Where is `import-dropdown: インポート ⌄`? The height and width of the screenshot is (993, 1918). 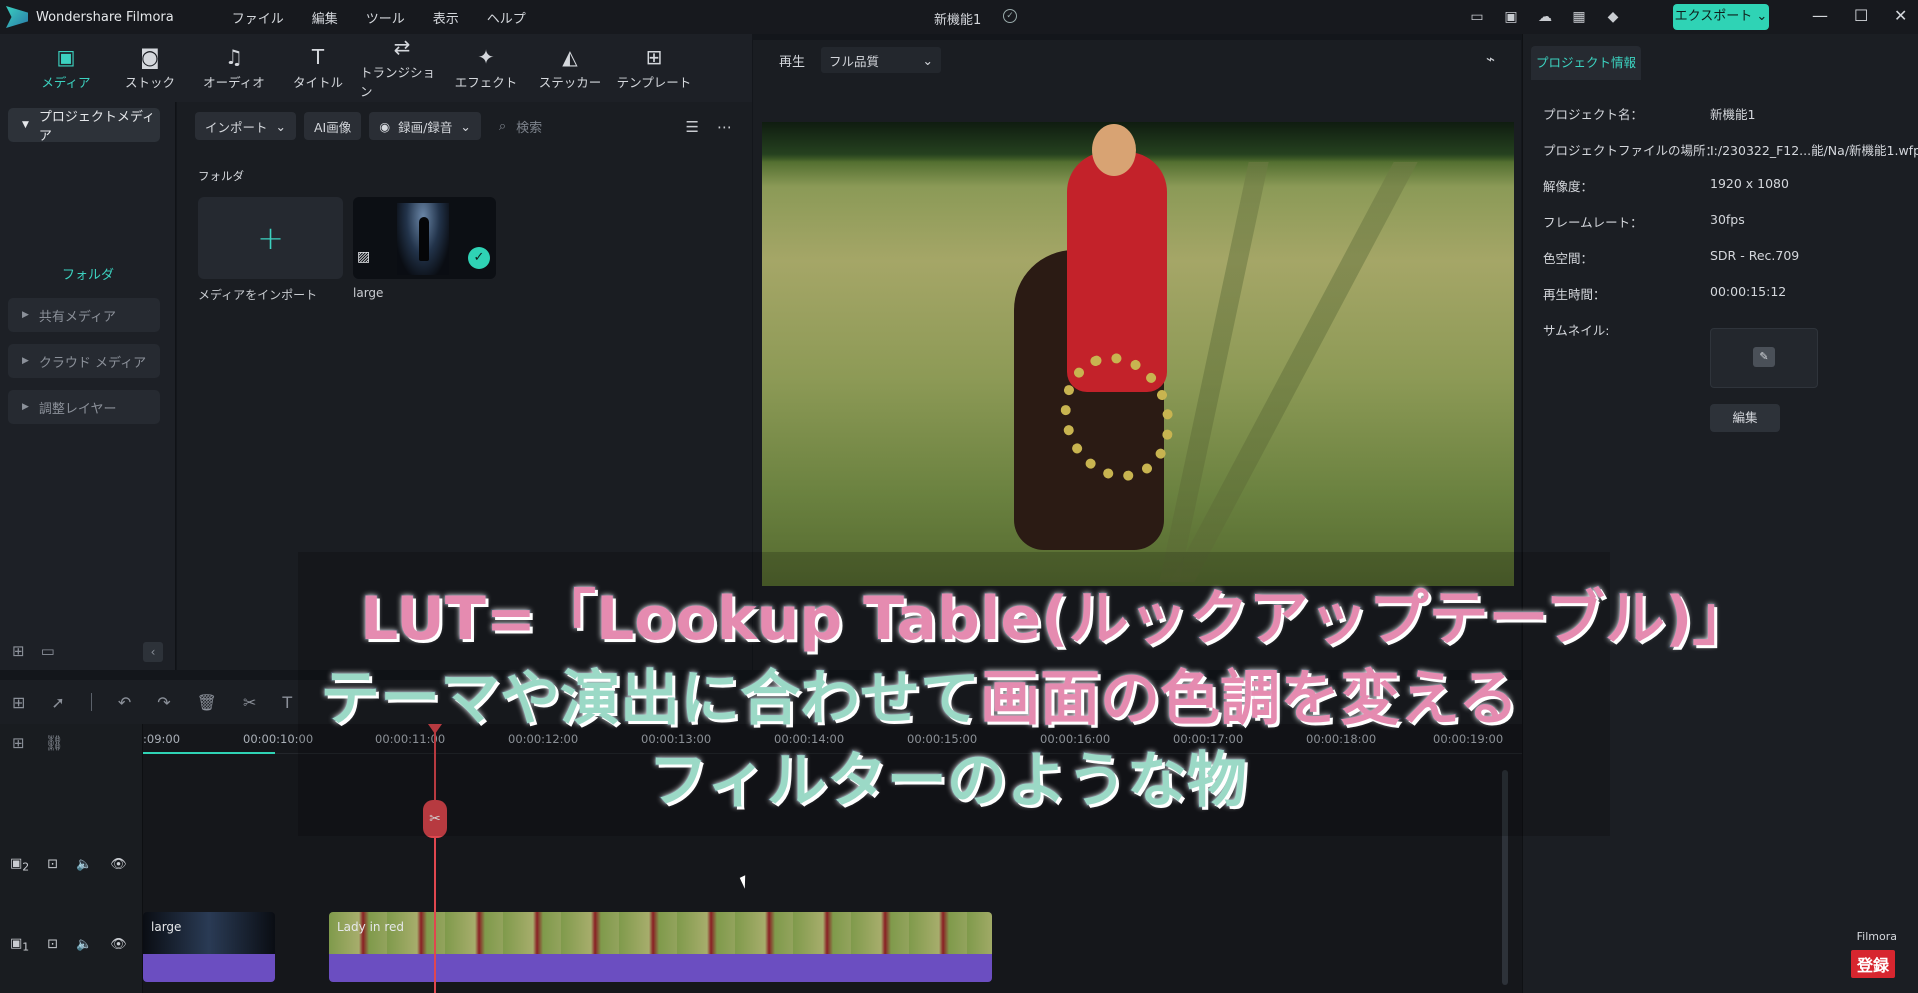
import-dropdown: インポート ⌄ is located at coordinates (245, 126).